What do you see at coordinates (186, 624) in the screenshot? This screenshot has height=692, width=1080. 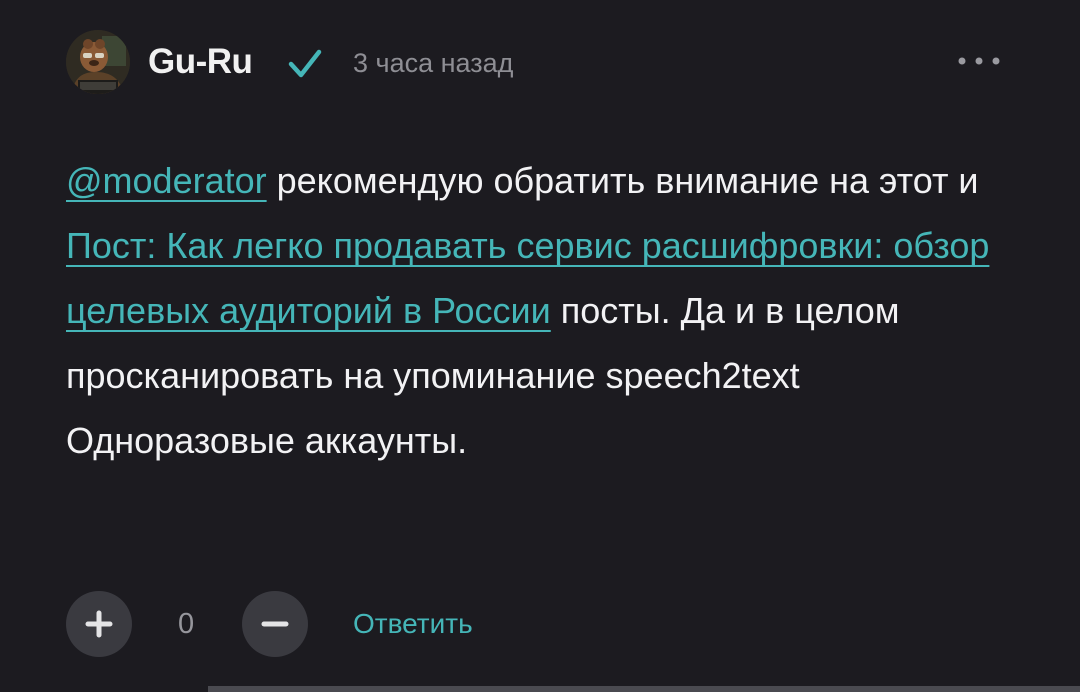 I see `comment-score: 0` at bounding box center [186, 624].